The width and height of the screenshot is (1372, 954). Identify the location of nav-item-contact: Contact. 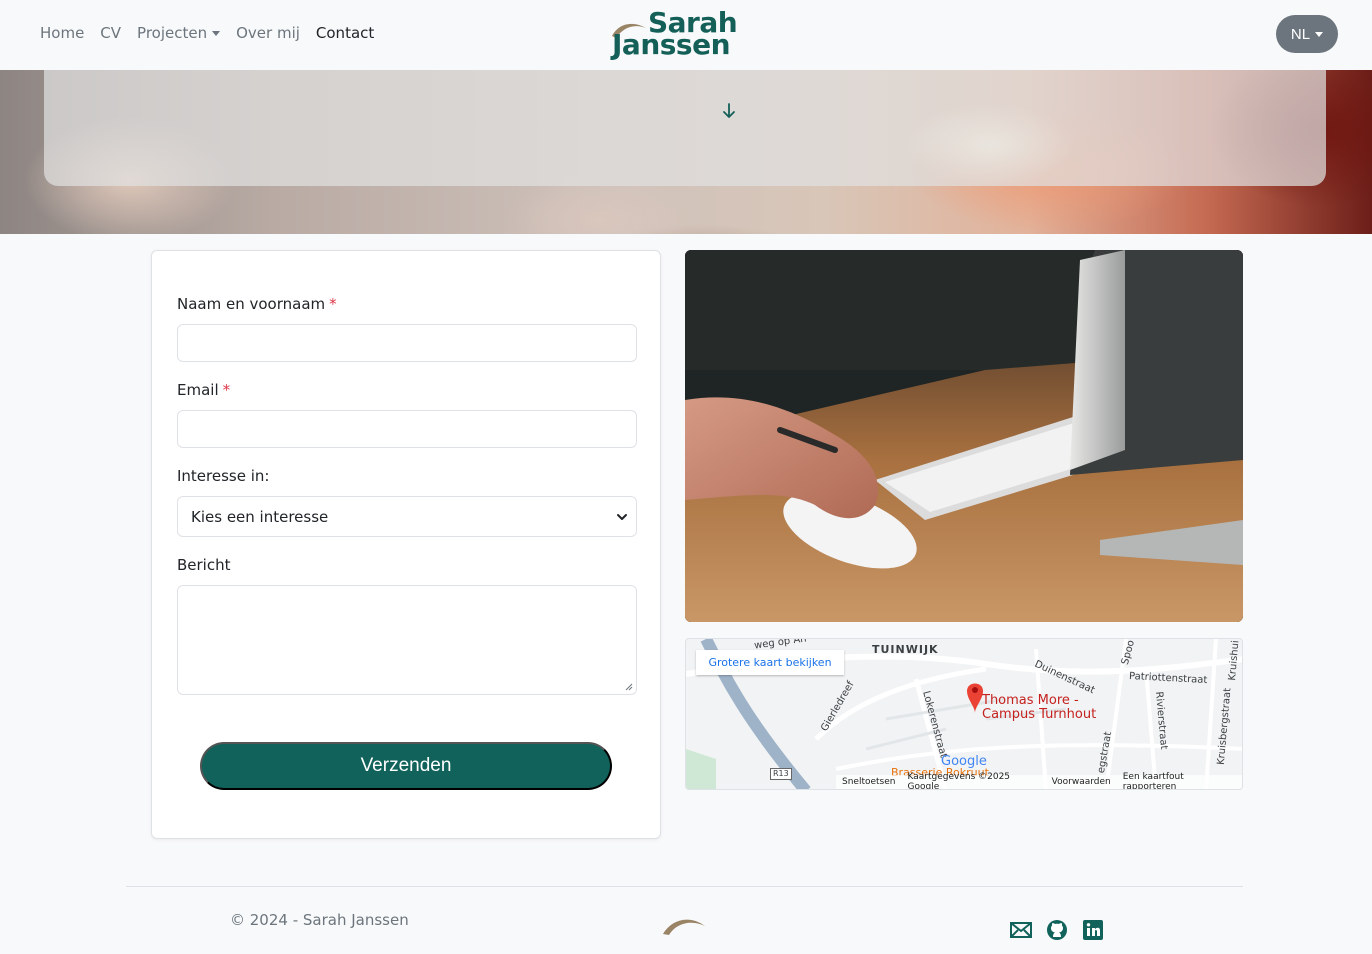
(345, 33).